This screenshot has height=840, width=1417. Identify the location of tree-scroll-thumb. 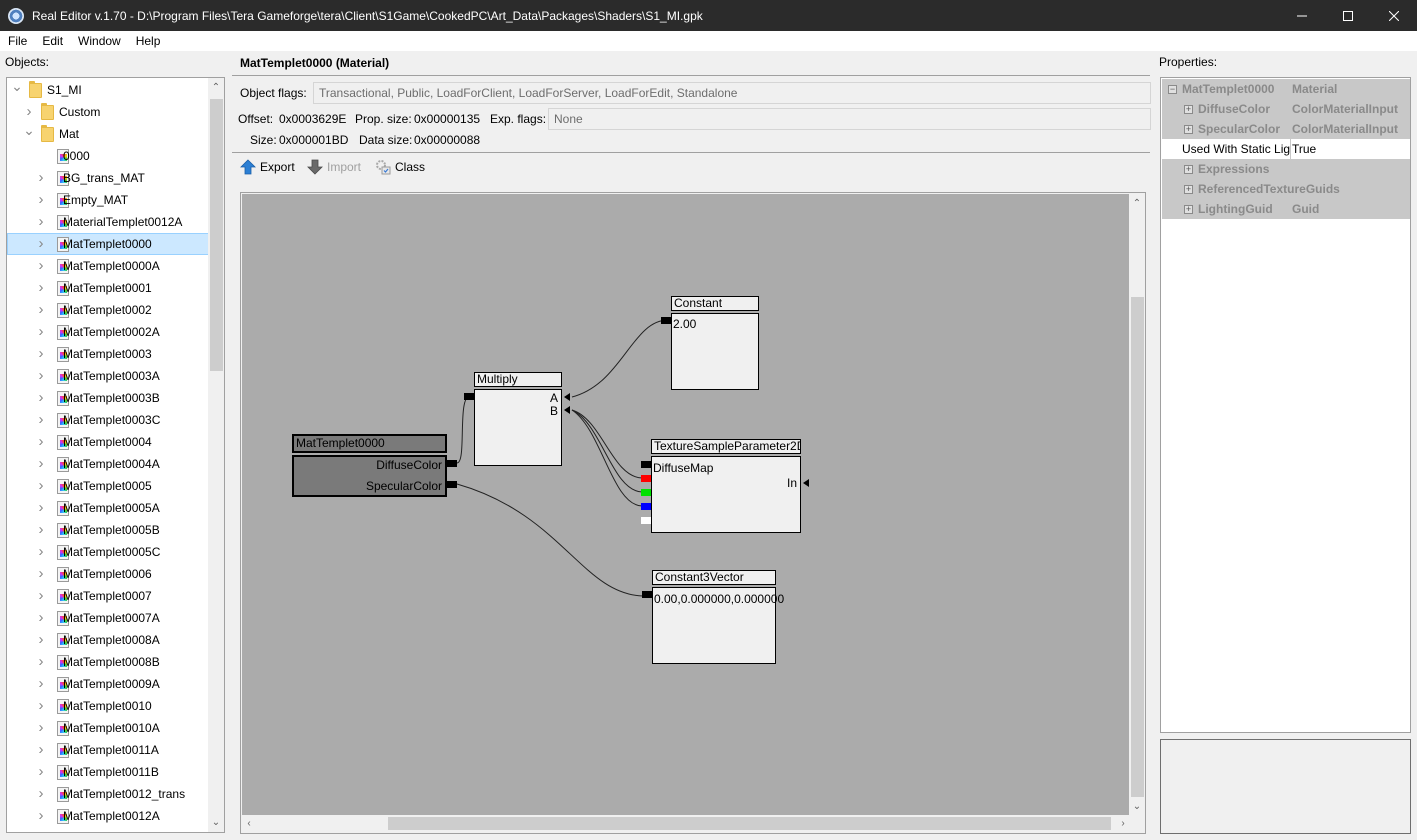
(216, 235).